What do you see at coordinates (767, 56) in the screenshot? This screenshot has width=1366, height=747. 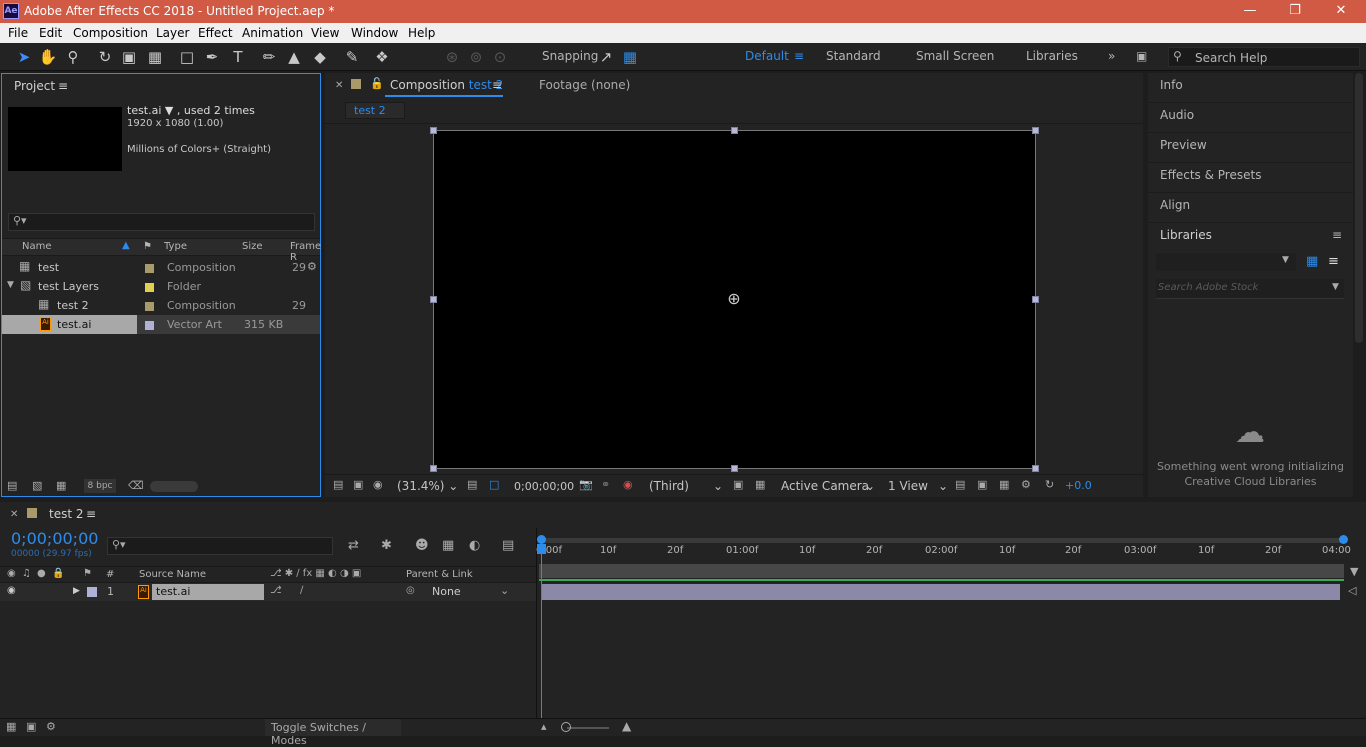 I see `workspace-default: Default` at bounding box center [767, 56].